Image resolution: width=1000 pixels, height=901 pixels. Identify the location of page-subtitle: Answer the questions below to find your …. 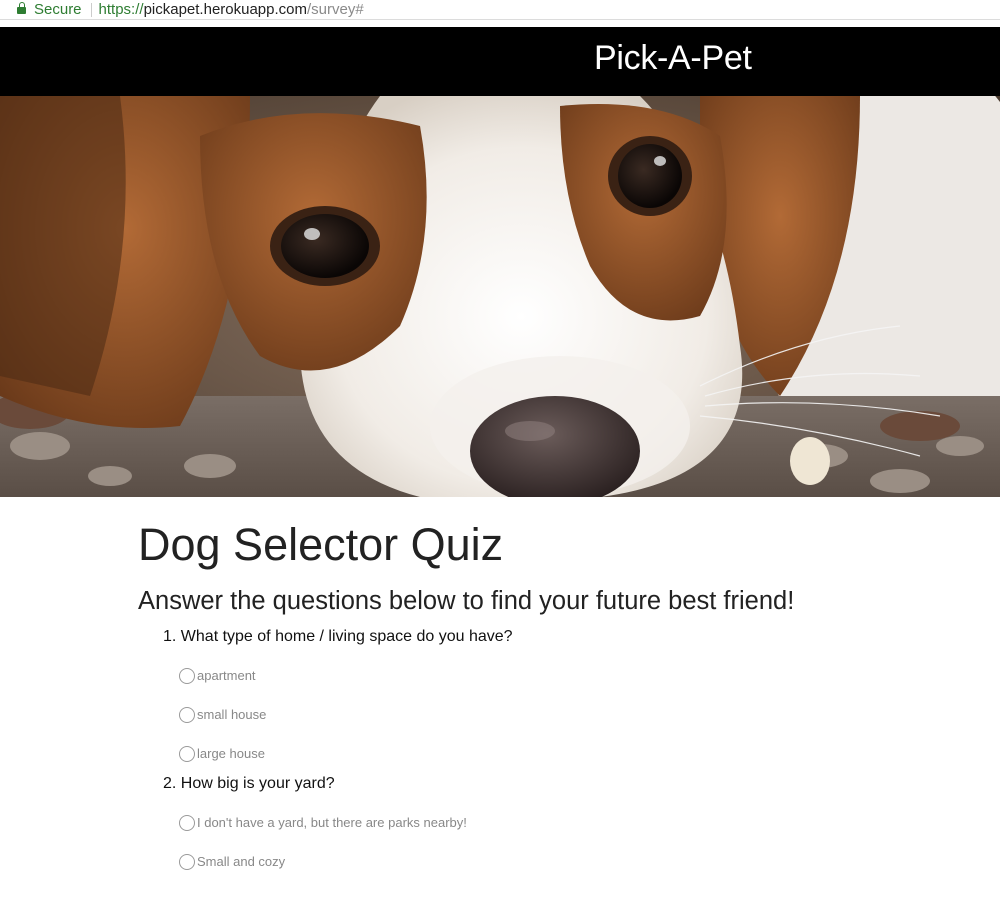
(466, 601).